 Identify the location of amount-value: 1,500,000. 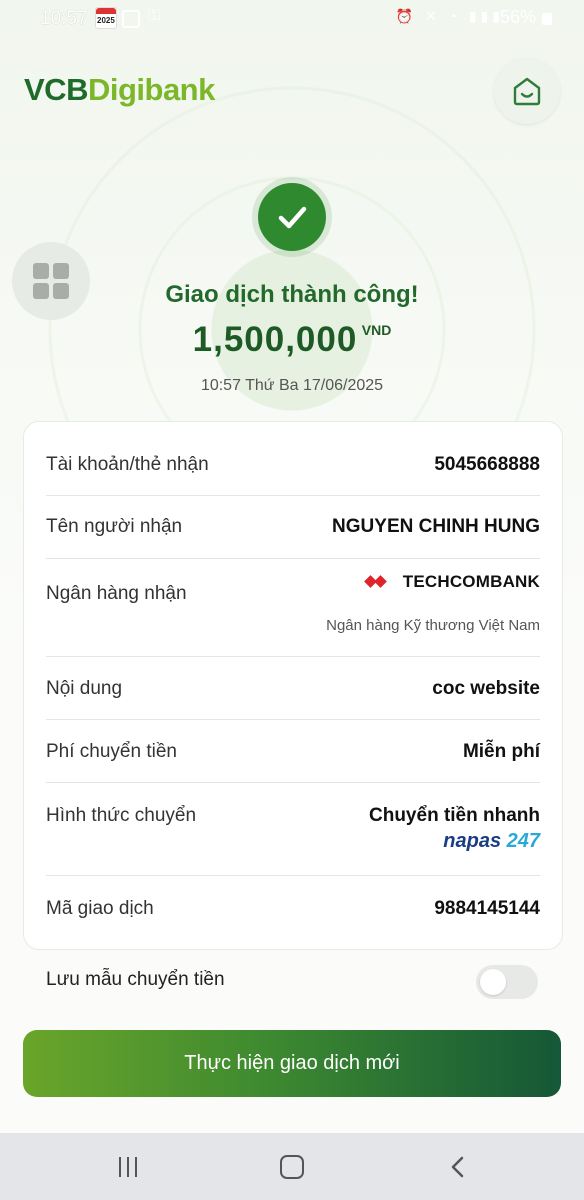
(275, 339).